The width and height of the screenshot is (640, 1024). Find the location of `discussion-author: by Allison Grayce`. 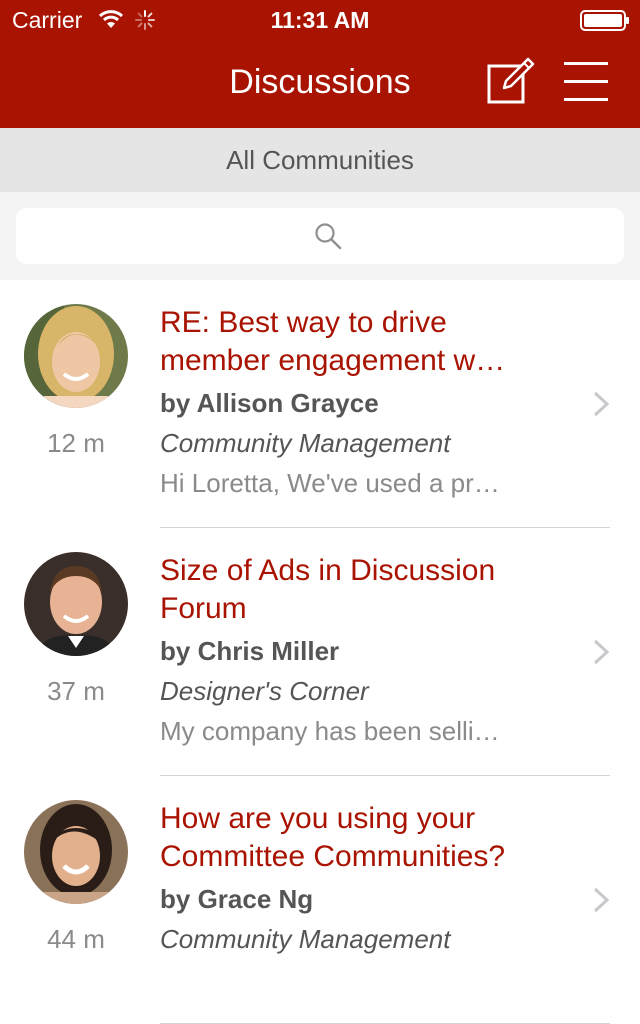

discussion-author: by Allison Grayce is located at coordinates (269, 403).